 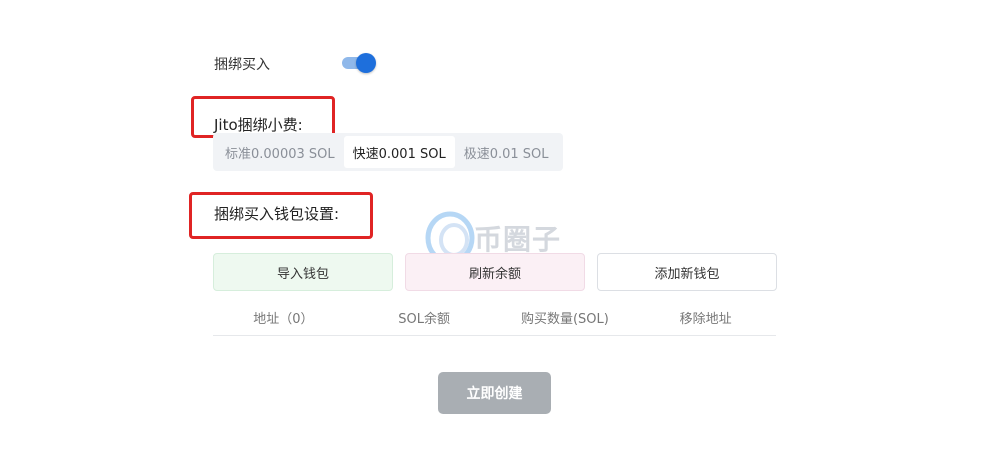 What do you see at coordinates (303, 272) in the screenshot?
I see `import-wallet-button: 导入钱包` at bounding box center [303, 272].